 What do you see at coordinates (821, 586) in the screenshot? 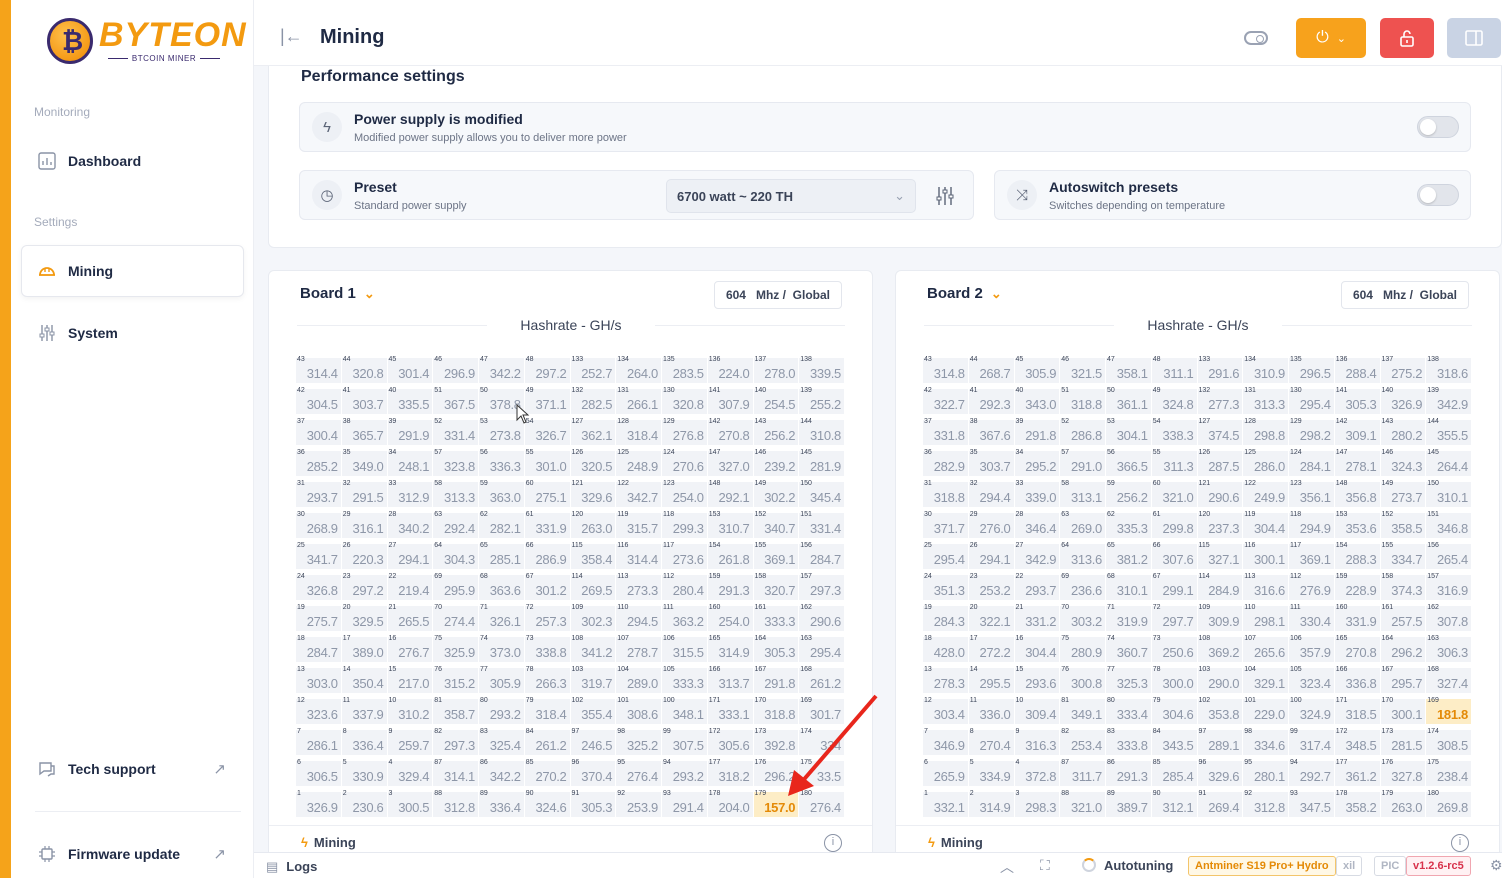
I see `hashboard-chip-cell: 157 297.3` at bounding box center [821, 586].